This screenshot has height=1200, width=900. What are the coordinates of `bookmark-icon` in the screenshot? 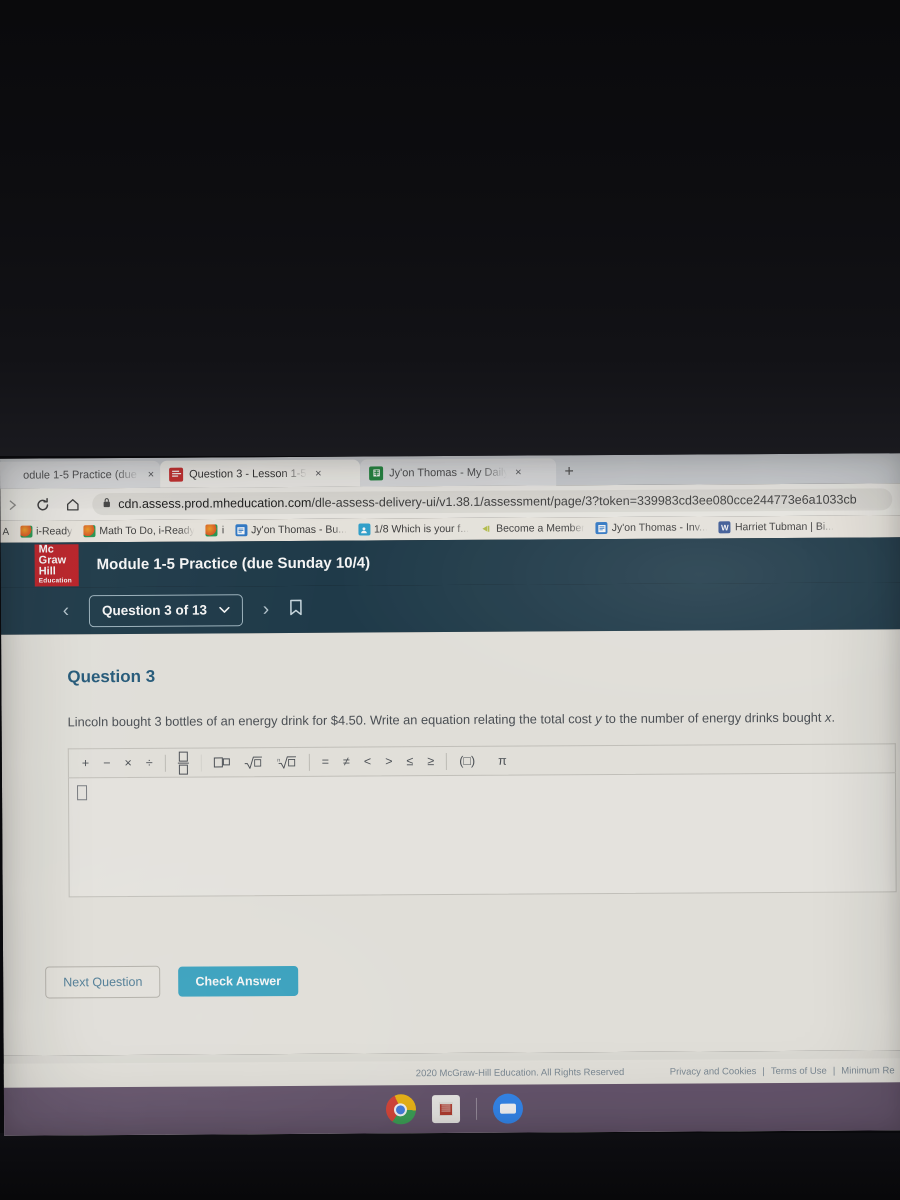 It's located at (296, 609).